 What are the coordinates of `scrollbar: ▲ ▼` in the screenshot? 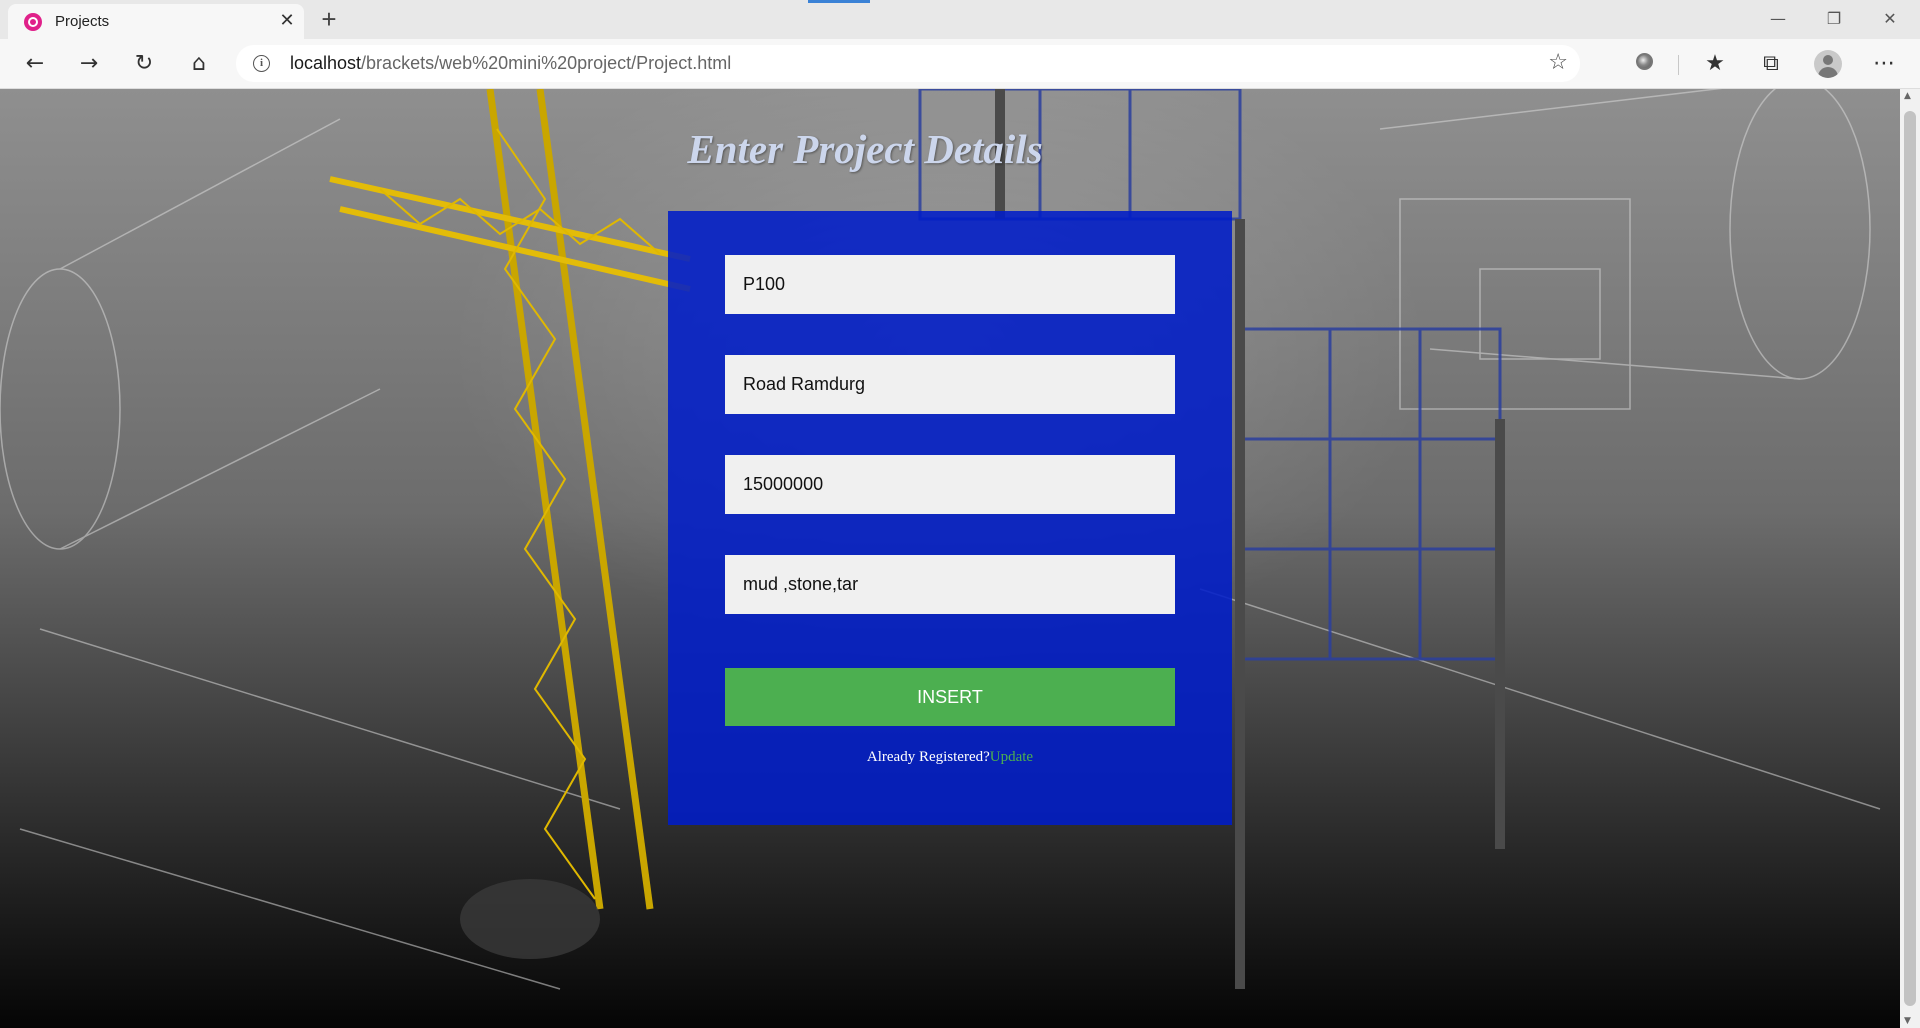 It's located at (1910, 558).